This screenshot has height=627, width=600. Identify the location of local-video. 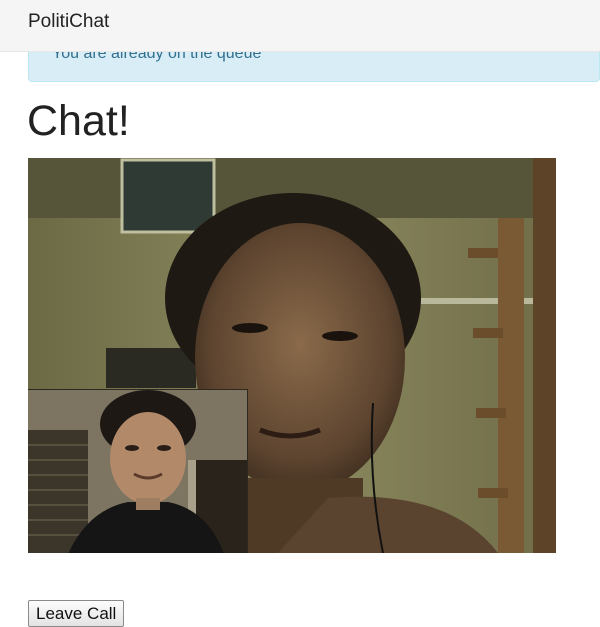
(138, 471).